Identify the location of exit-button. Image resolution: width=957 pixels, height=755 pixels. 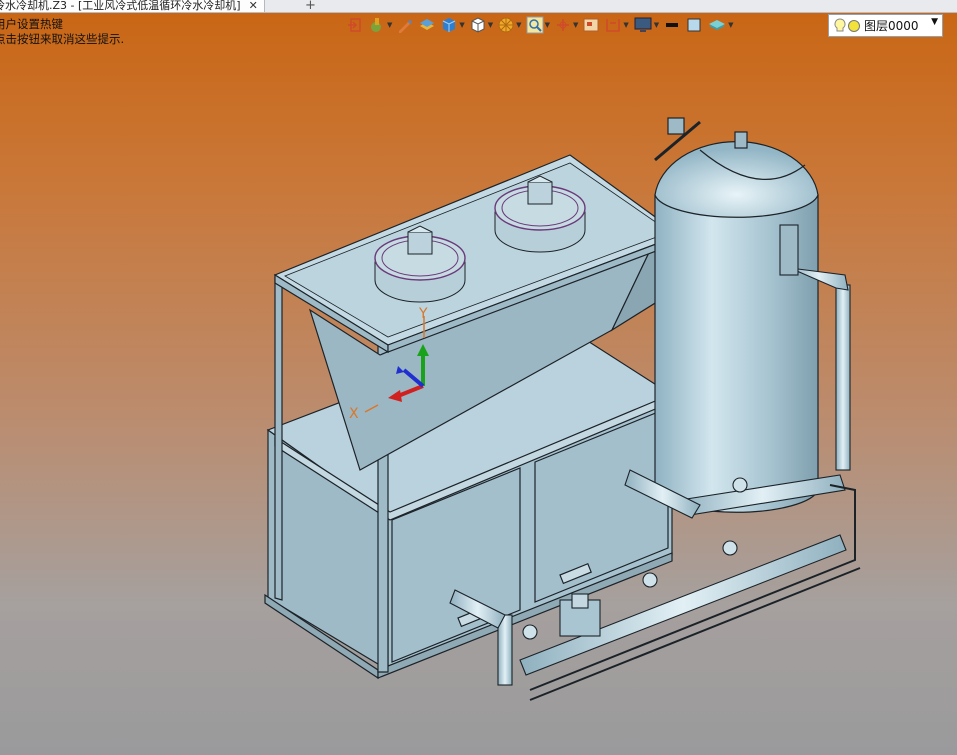
(355, 25).